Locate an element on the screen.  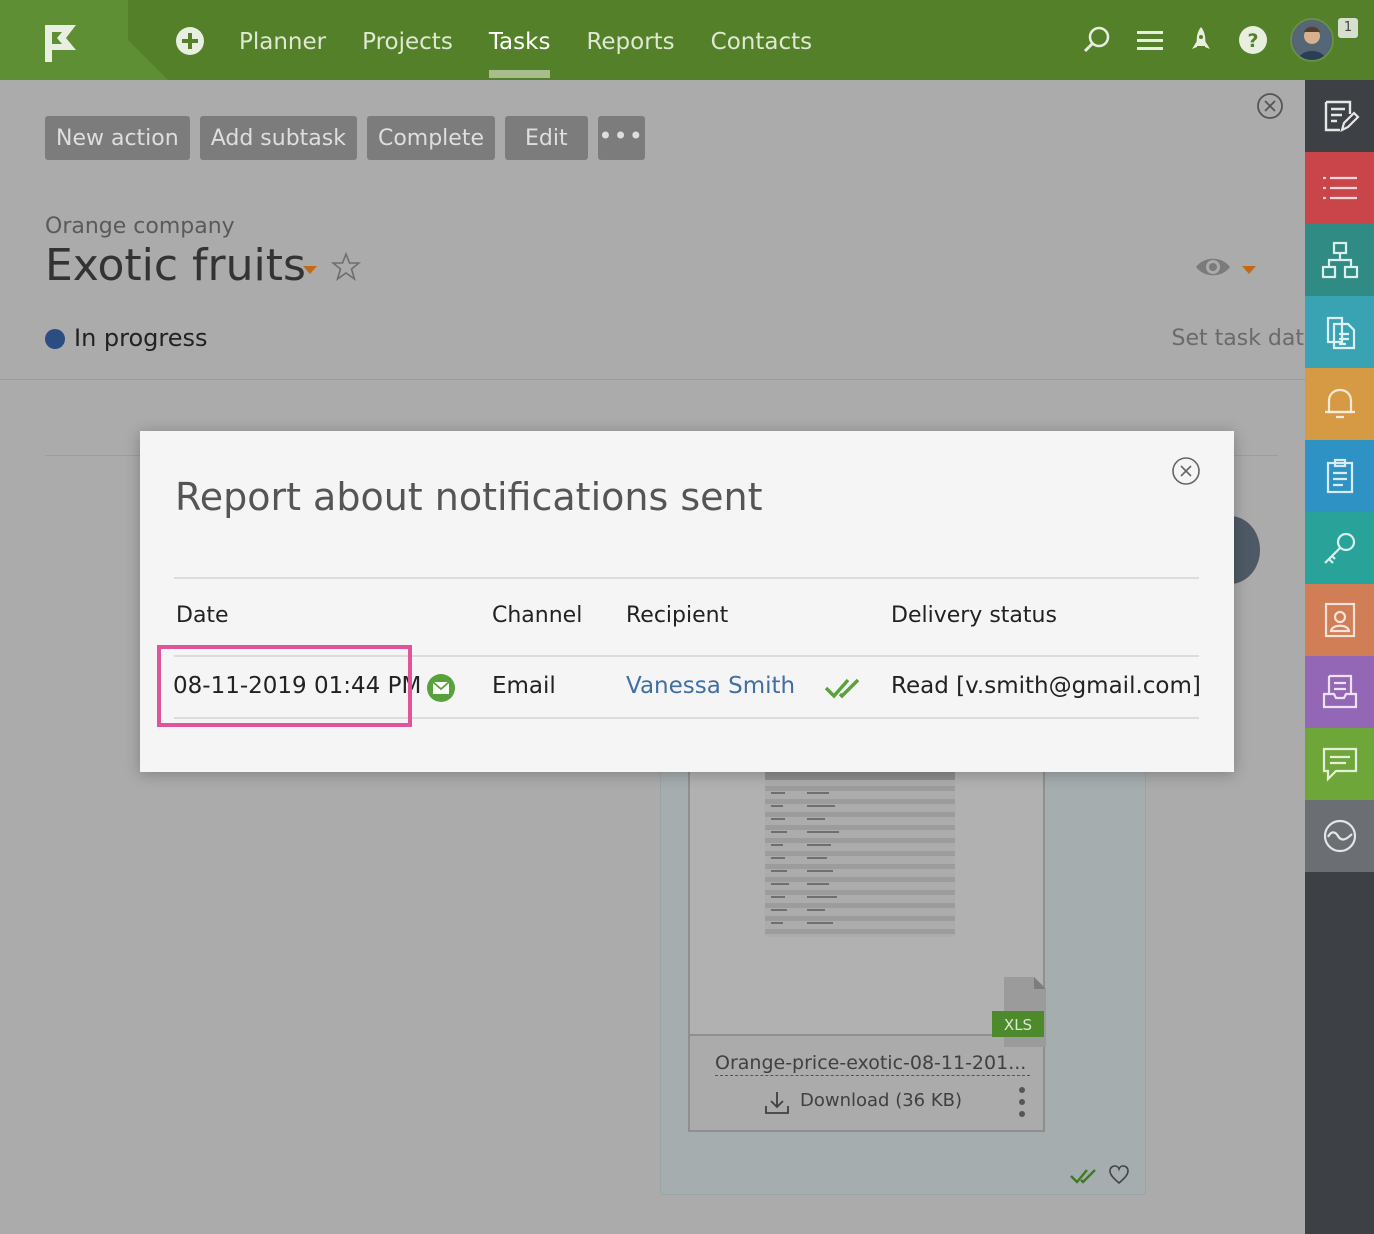
flag-logo-icon is located at coordinates (84, 40).